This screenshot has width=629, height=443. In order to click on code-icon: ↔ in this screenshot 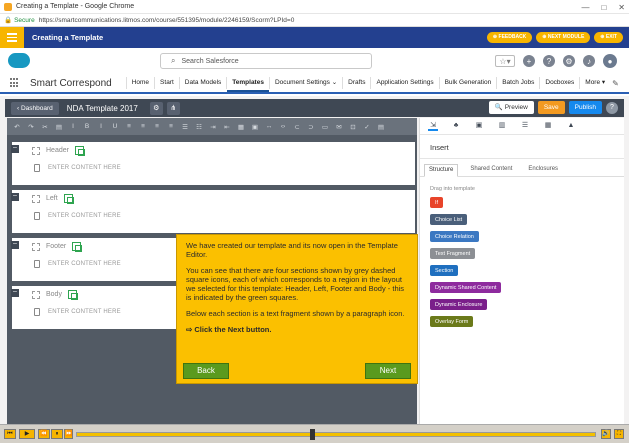, I will do `click(269, 126)`.